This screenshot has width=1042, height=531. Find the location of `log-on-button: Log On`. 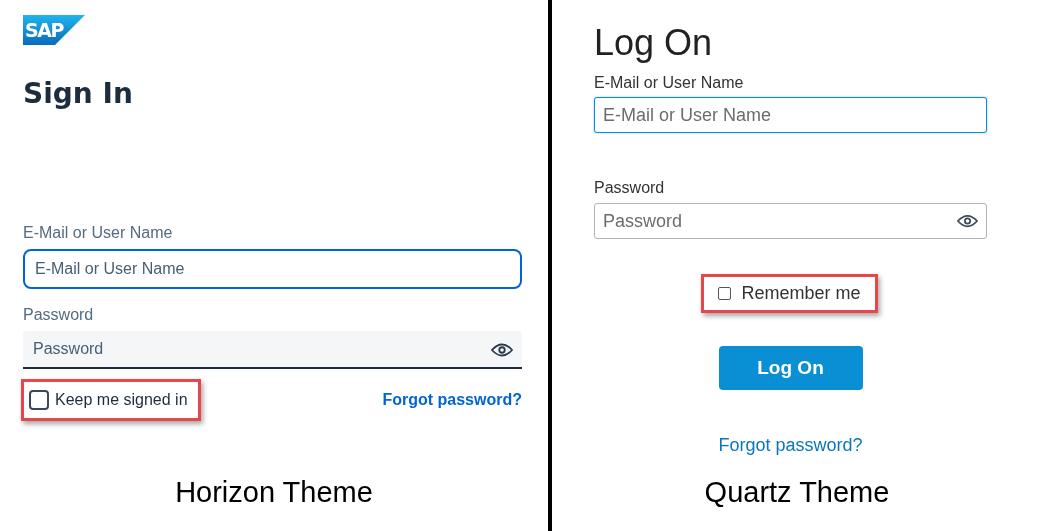

log-on-button: Log On is located at coordinates (790, 368).